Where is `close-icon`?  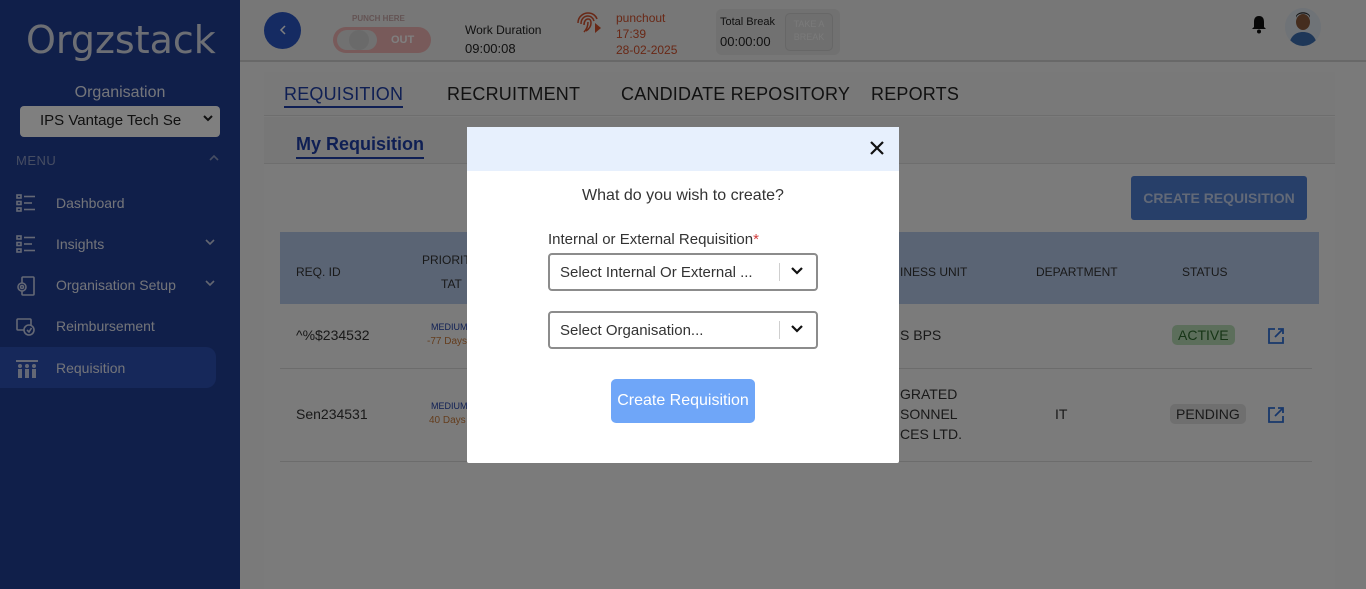 close-icon is located at coordinates (877, 149).